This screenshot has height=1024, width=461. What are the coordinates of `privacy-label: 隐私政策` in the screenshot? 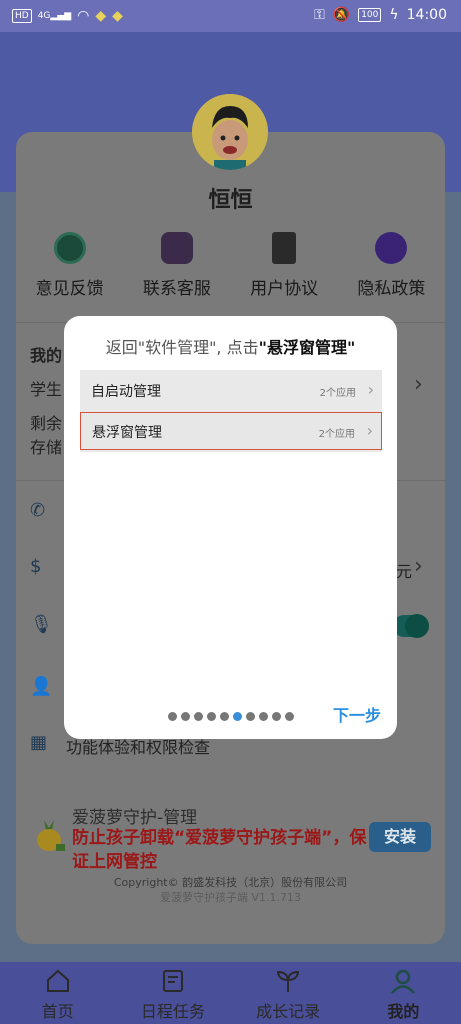 It's located at (391, 289).